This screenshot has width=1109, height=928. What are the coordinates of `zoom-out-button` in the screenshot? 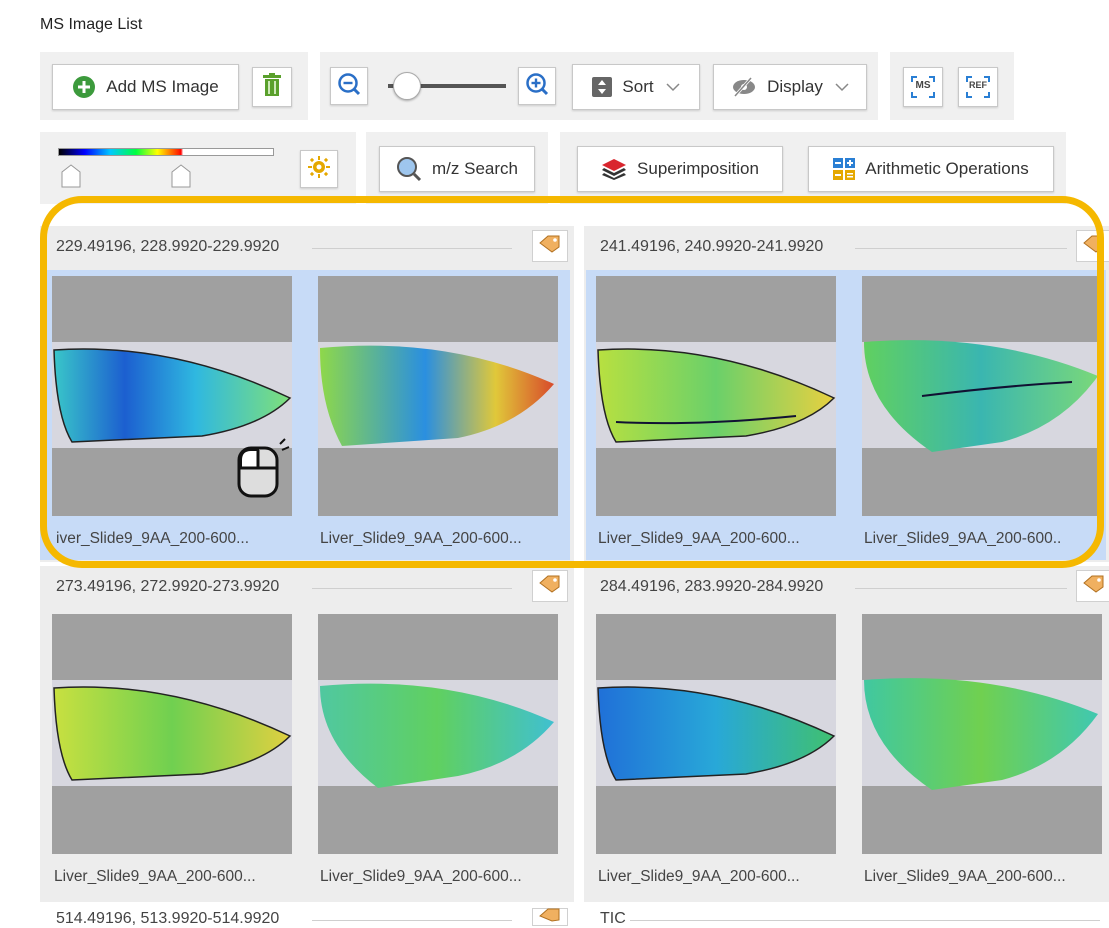 It's located at (349, 86).